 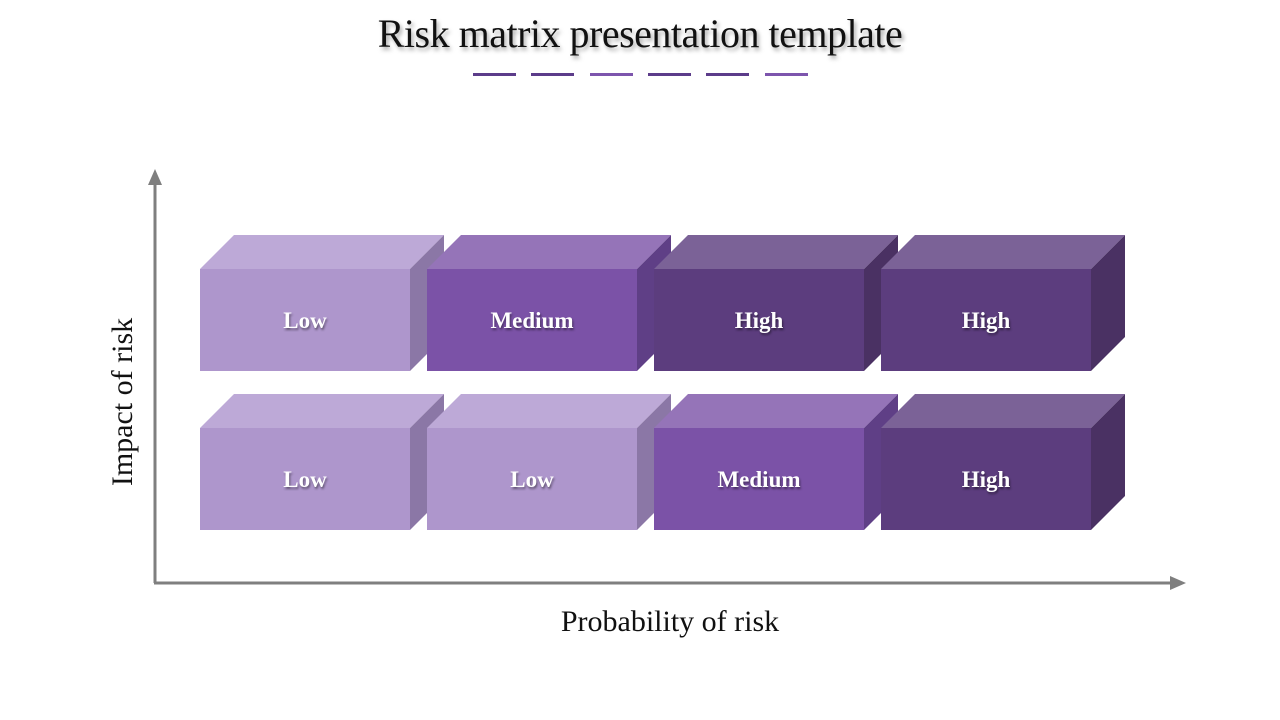 What do you see at coordinates (122, 402) in the screenshot?
I see `y-axis-label: Impact of risk` at bounding box center [122, 402].